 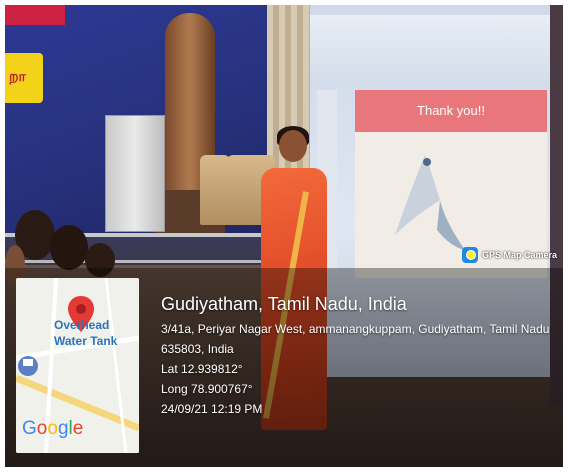 I want to click on google-logo-letter: g, so click(x=63, y=428).